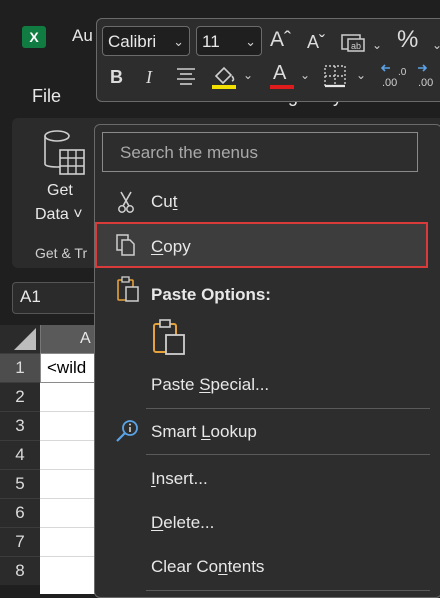 The height and width of the screenshot is (598, 440). What do you see at coordinates (211, 41) in the screenshot?
I see `font-size-value: 11` at bounding box center [211, 41].